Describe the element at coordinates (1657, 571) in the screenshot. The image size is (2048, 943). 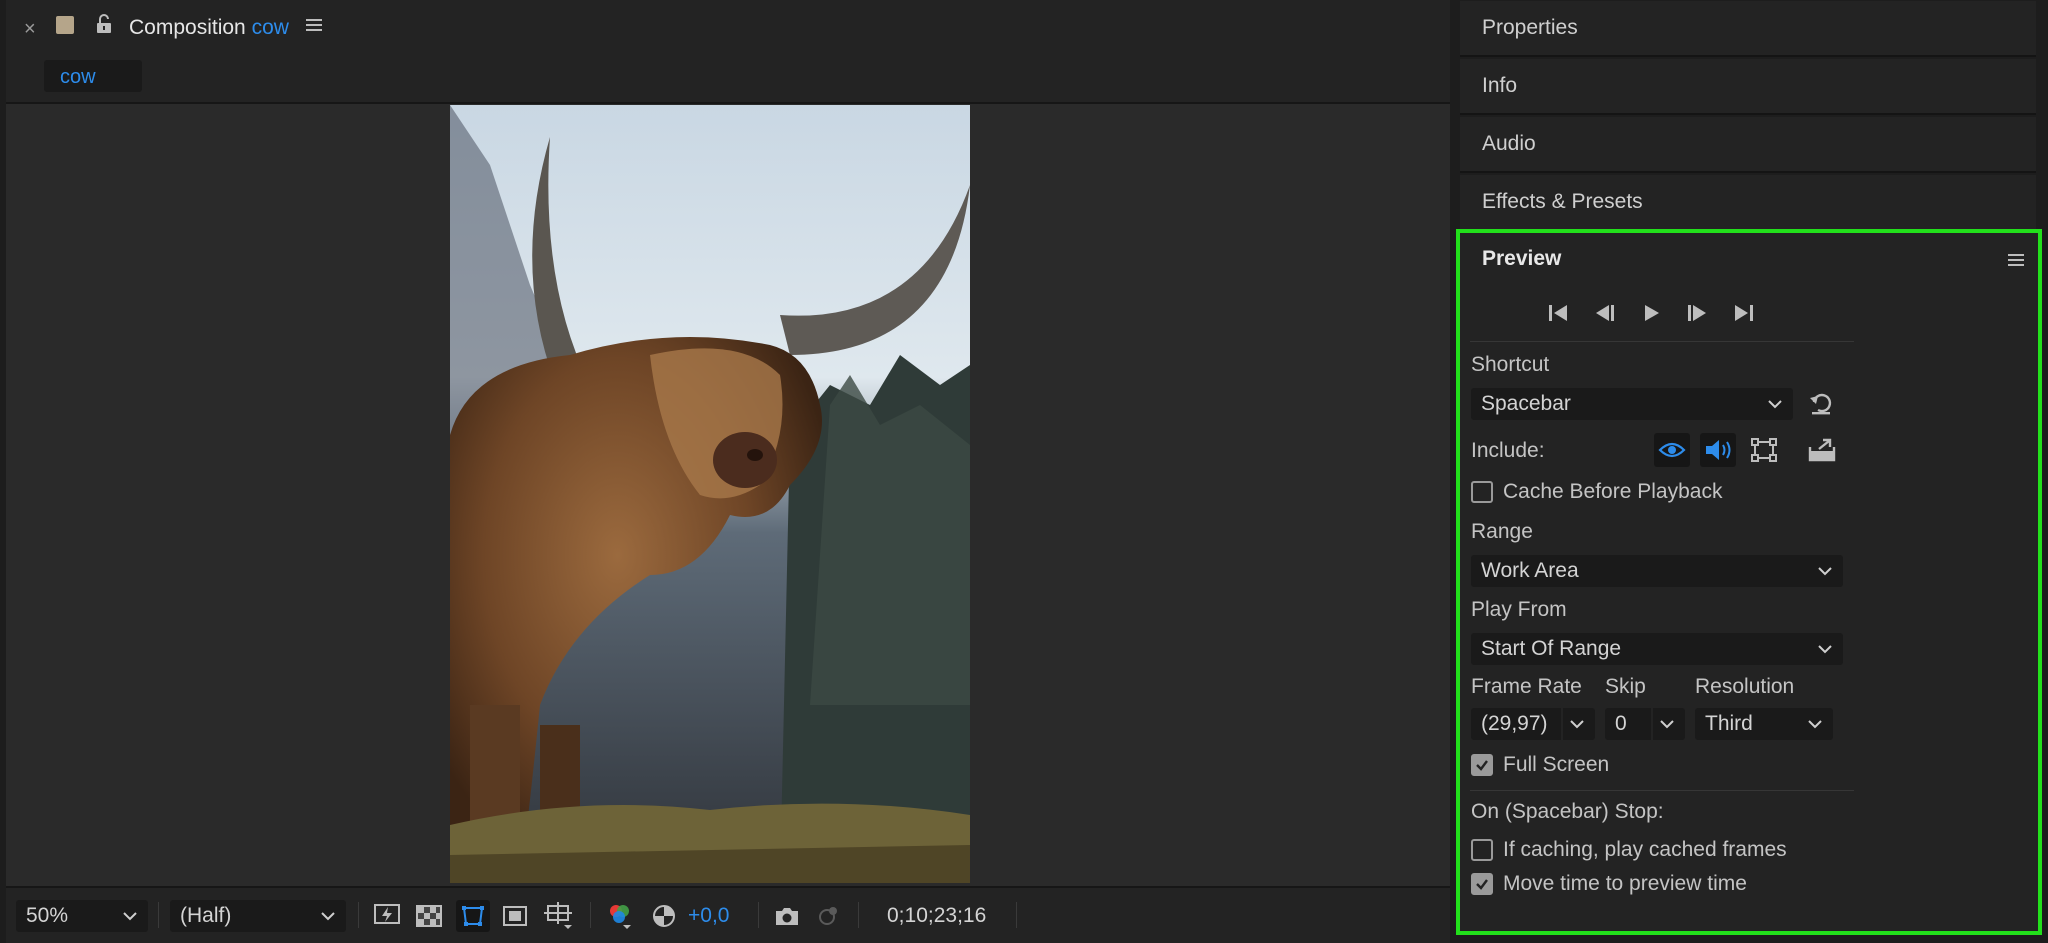
I see `range-dropdown: Work Area` at that location.